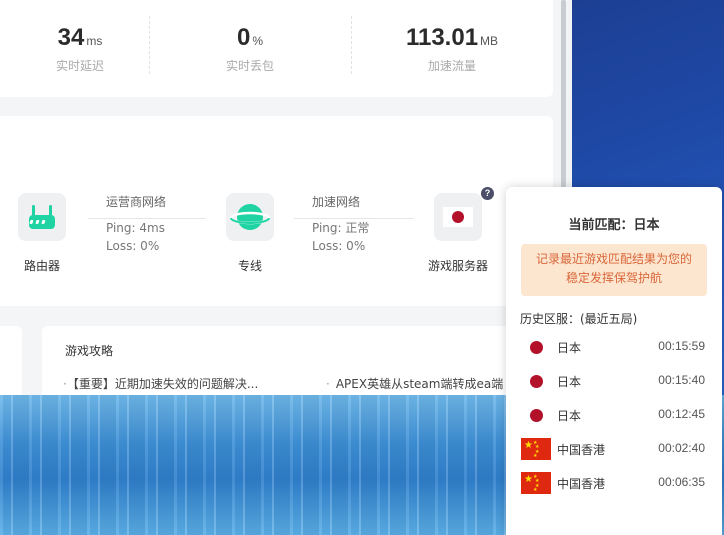  I want to click on help-icon: ?, so click(487, 193).